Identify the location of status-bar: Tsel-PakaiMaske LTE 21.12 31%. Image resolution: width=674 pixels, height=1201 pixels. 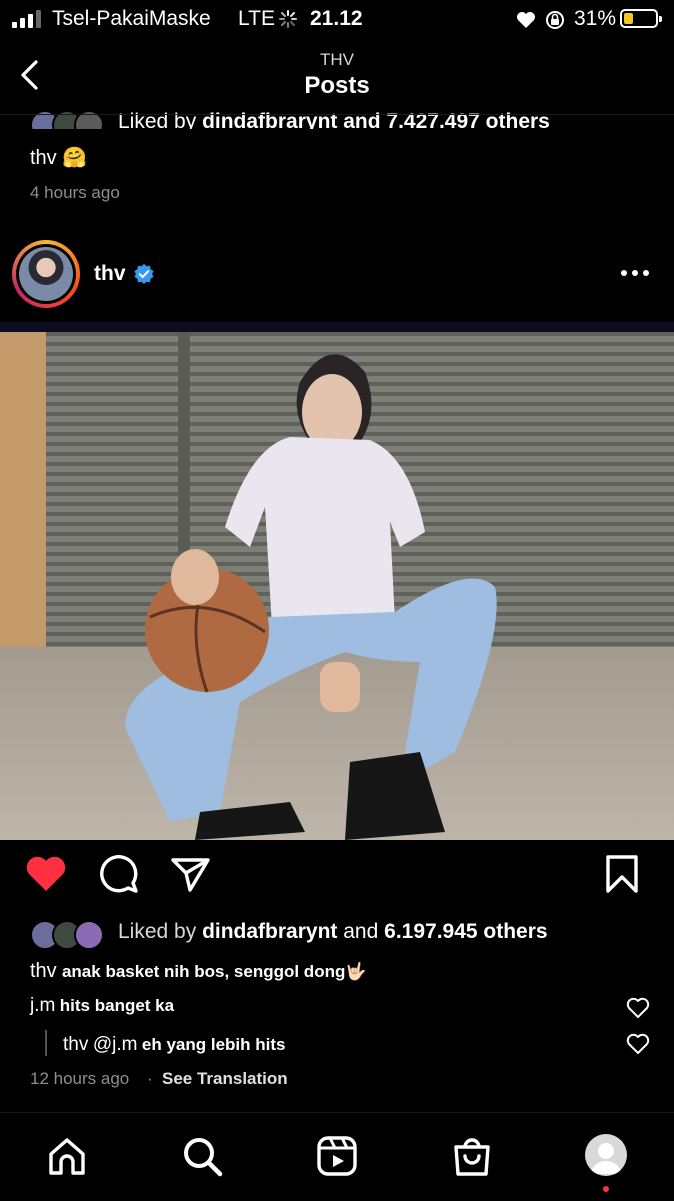
(337, 20).